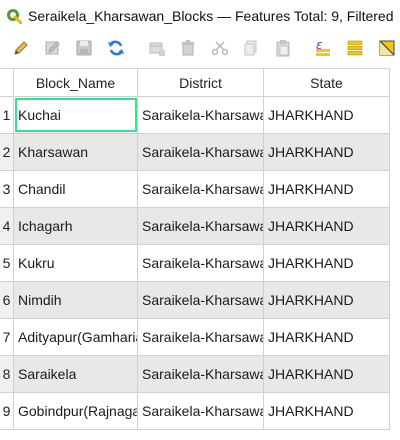 The height and width of the screenshot is (440, 400). Describe the element at coordinates (188, 48) in the screenshot. I see `delete-icon` at that location.